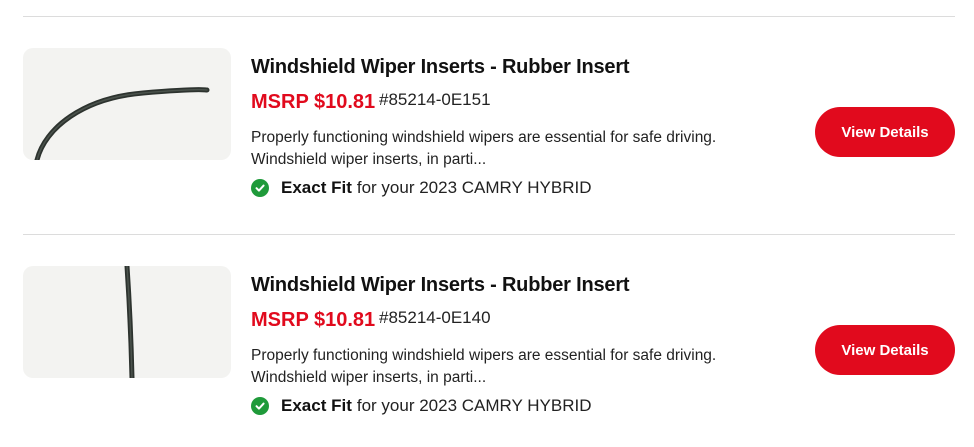 This screenshot has height=447, width=974. Describe the element at coordinates (129, 322) in the screenshot. I see `wiper-insert-straight-image` at that location.